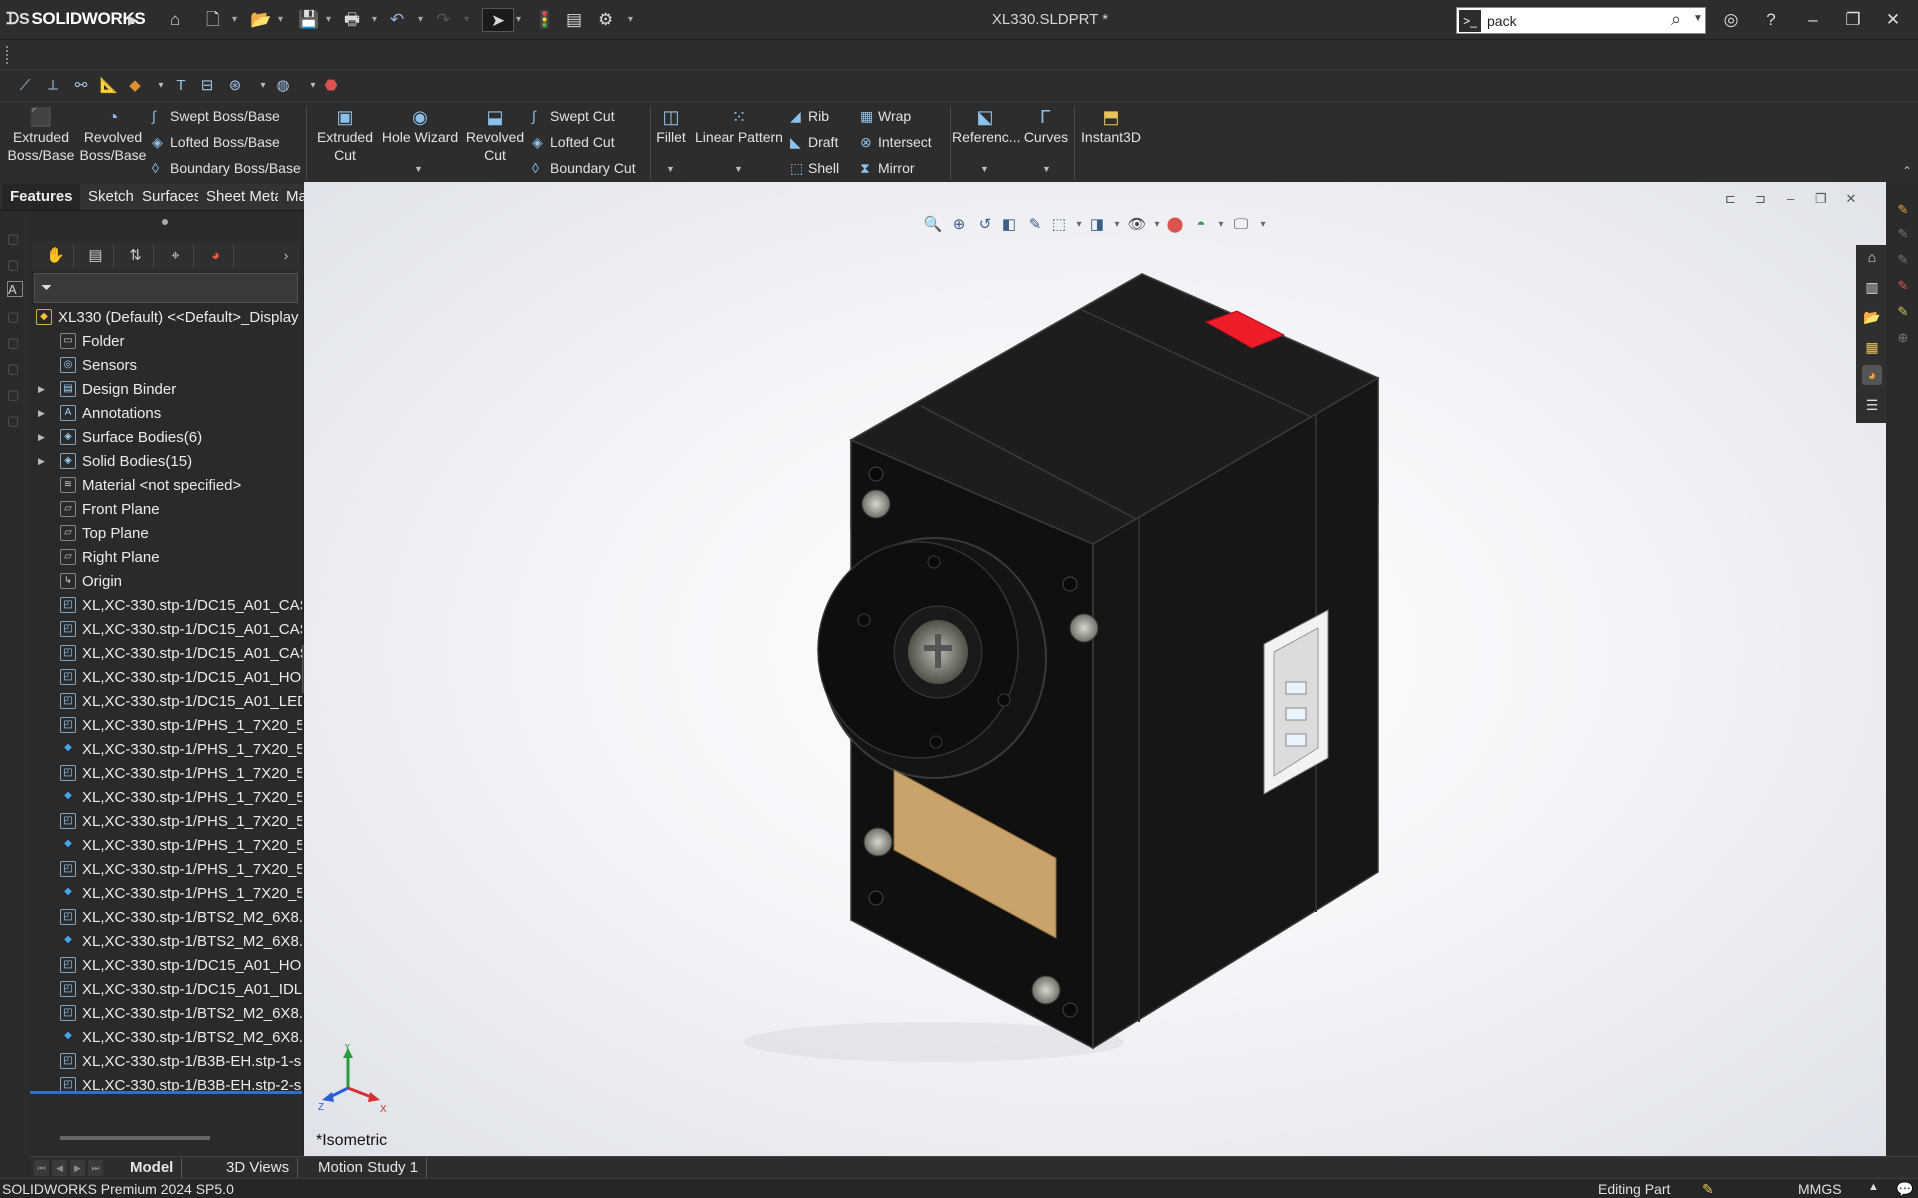 The height and width of the screenshot is (1198, 1918). Describe the element at coordinates (96, 256) in the screenshot. I see `property-manager-icon: ▤` at that location.